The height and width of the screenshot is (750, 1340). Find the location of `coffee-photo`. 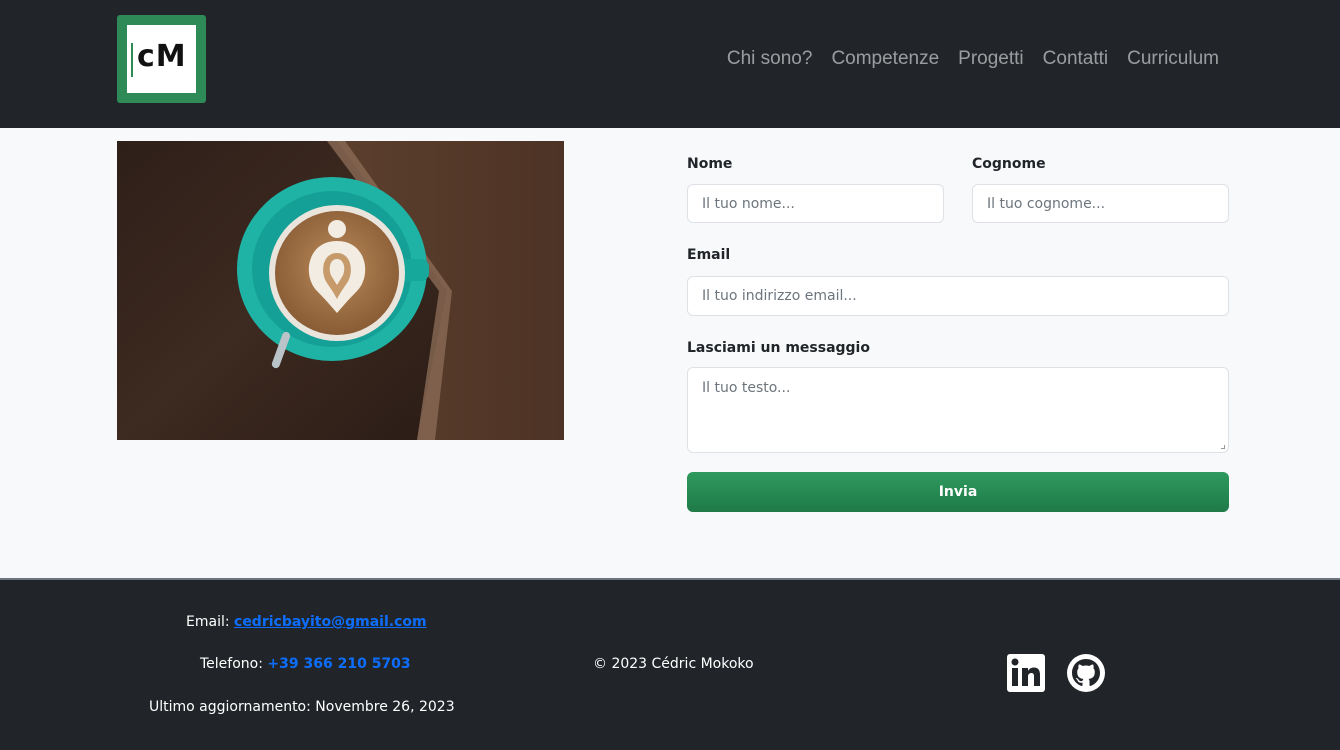

coffee-photo is located at coordinates (340, 290).